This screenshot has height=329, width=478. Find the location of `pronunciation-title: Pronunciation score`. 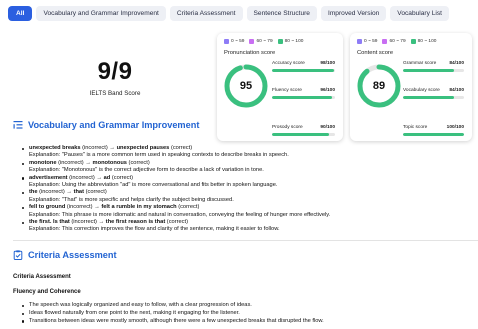

pronunciation-title: Pronunciation score is located at coordinates (250, 53).